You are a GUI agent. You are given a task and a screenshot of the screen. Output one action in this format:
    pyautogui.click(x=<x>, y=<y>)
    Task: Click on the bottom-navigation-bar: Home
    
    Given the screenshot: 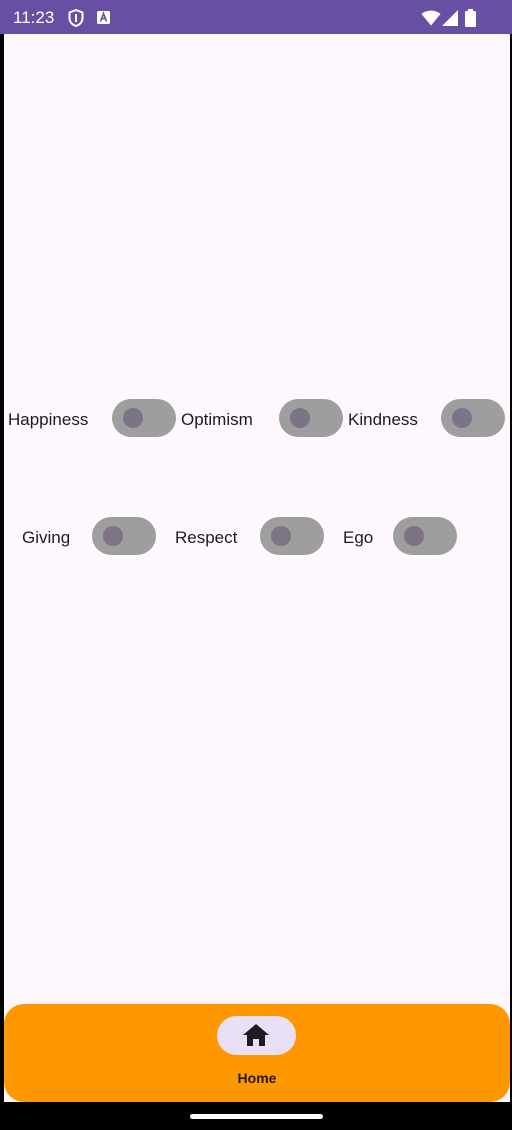 What is the action you would take?
    pyautogui.click(x=257, y=1053)
    